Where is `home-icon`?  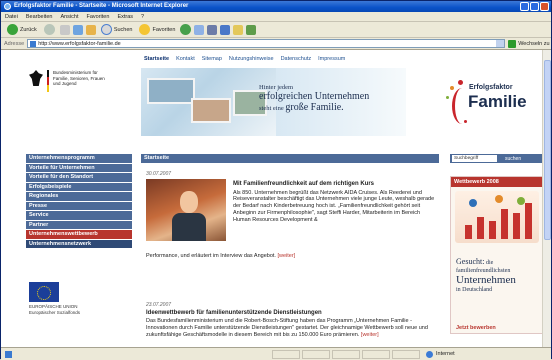
home-icon is located at coordinates (90, 29).